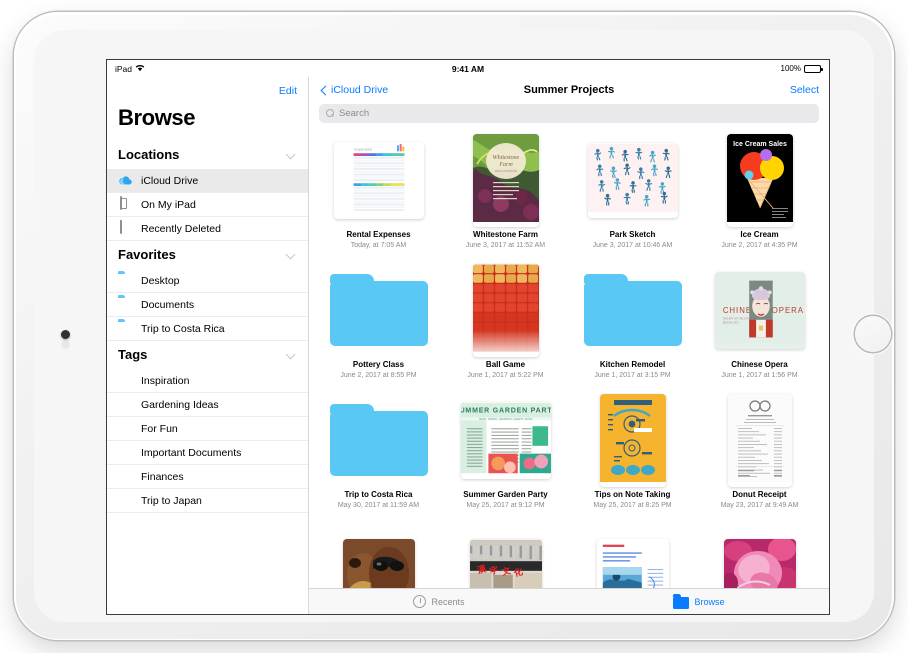 The width and height of the screenshot is (908, 653). Describe the element at coordinates (759, 180) in the screenshot. I see `thumbnail-container: Ice Cream Sales` at that location.